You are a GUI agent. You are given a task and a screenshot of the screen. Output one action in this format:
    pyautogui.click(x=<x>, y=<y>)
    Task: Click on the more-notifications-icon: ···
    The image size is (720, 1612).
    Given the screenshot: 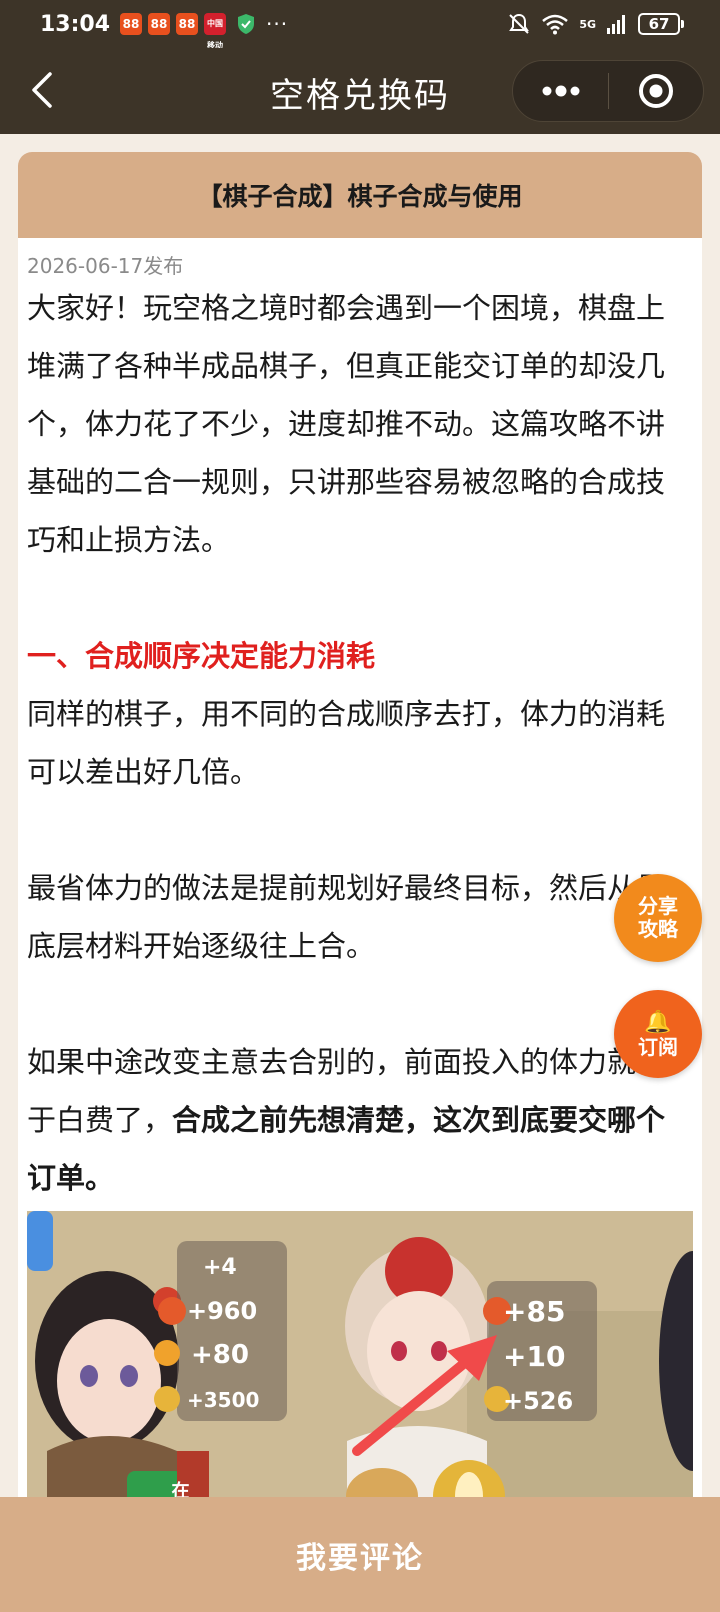 What is the action you would take?
    pyautogui.click(x=277, y=24)
    